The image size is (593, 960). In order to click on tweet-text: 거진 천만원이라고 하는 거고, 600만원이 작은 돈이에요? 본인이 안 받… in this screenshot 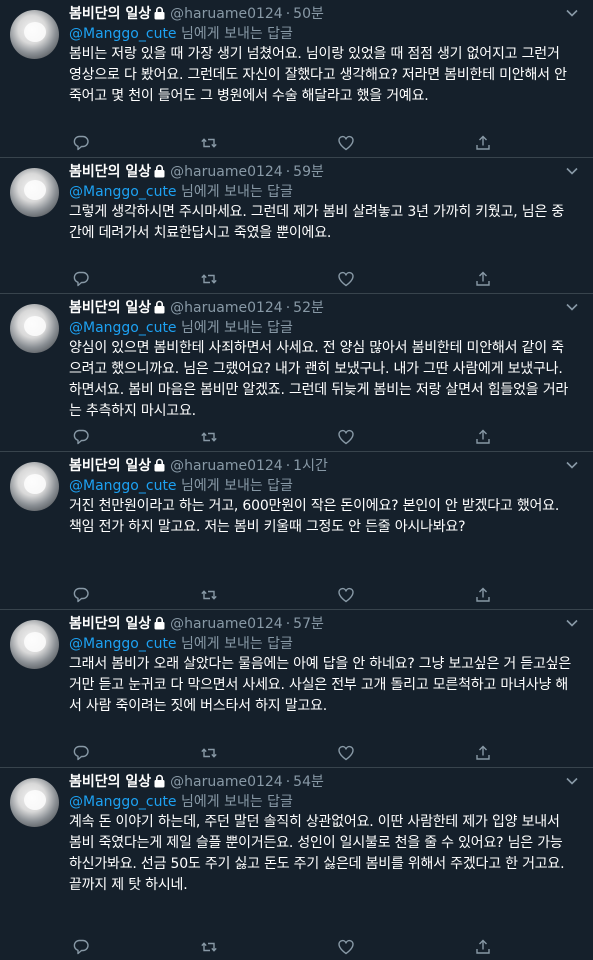, I will do `click(314, 516)`.